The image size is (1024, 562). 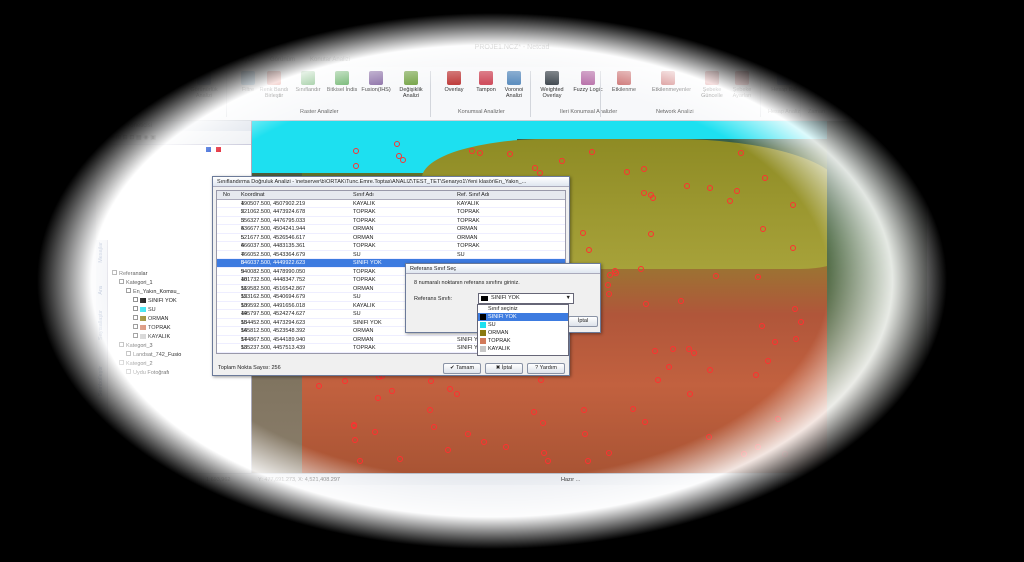 I want to click on ribbon-button: Fusion(IHS), so click(x=376, y=82).